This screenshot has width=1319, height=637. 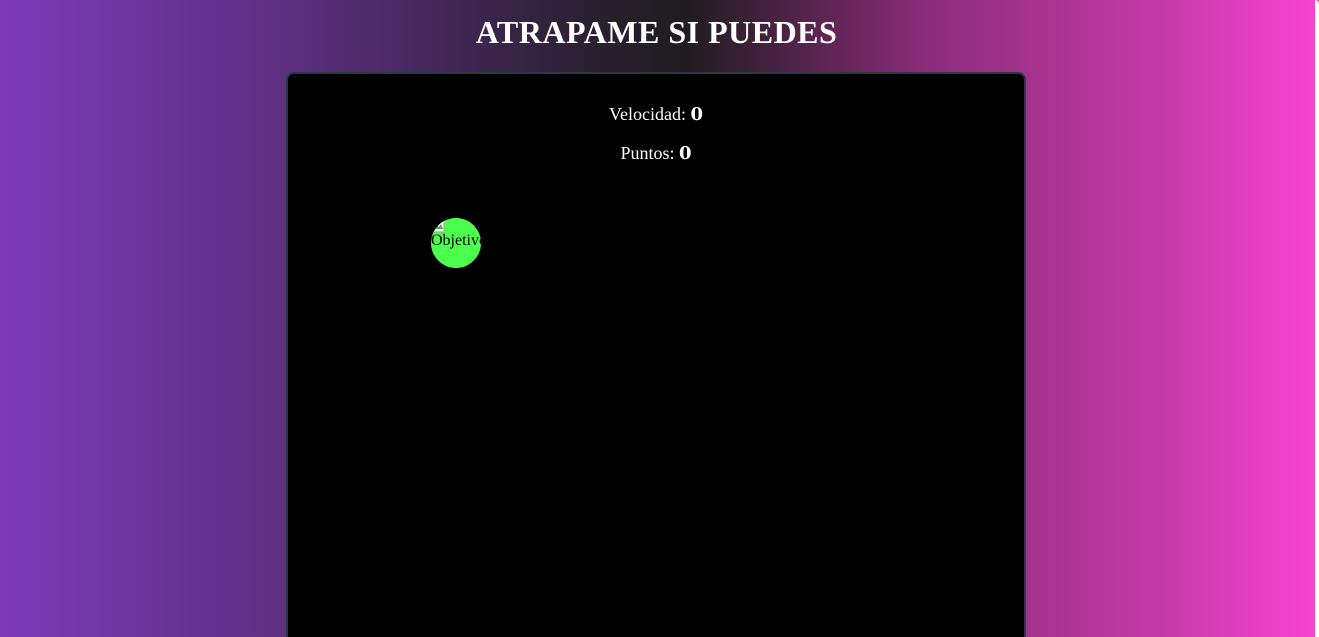 I want to click on speed-label: Velocidad:, so click(x=649, y=114).